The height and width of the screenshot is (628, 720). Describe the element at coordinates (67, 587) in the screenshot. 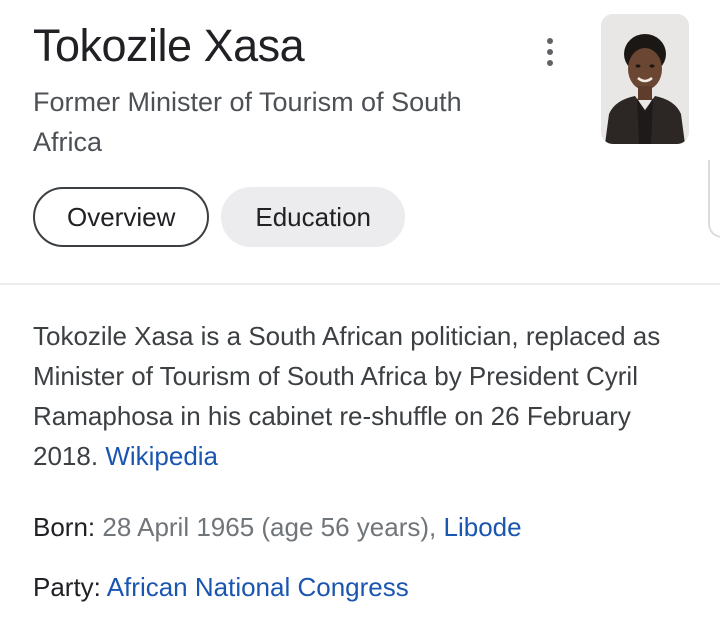

I see `party-label: Party:` at that location.